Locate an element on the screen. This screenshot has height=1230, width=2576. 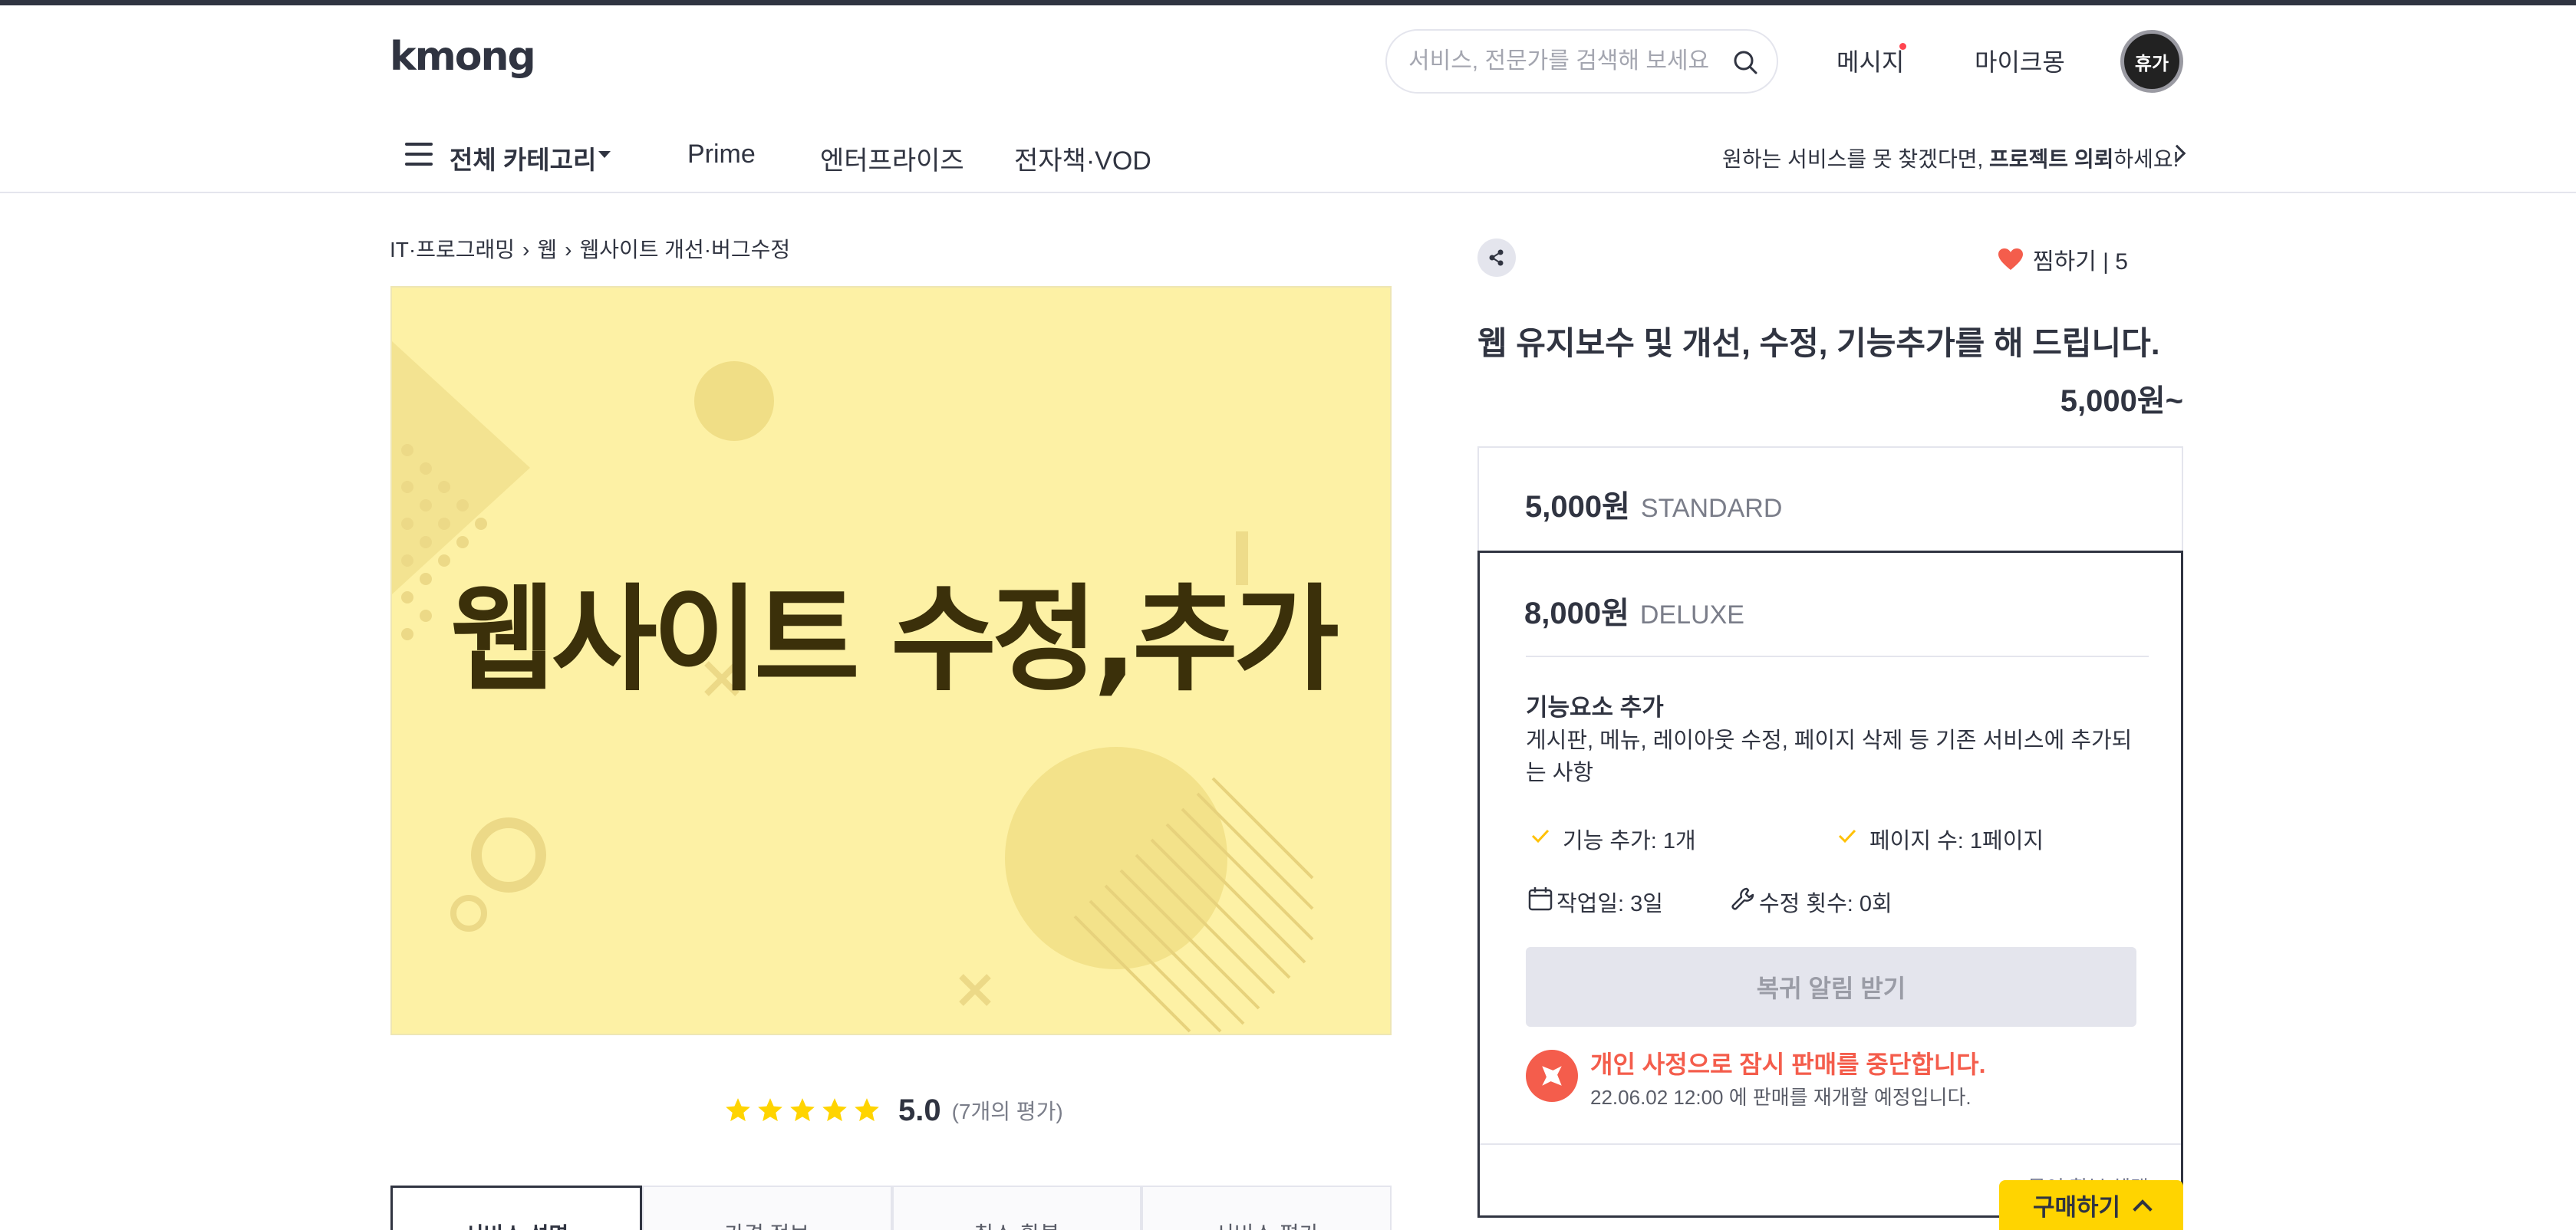
breadcrumb-web: 웹 is located at coordinates (547, 249).